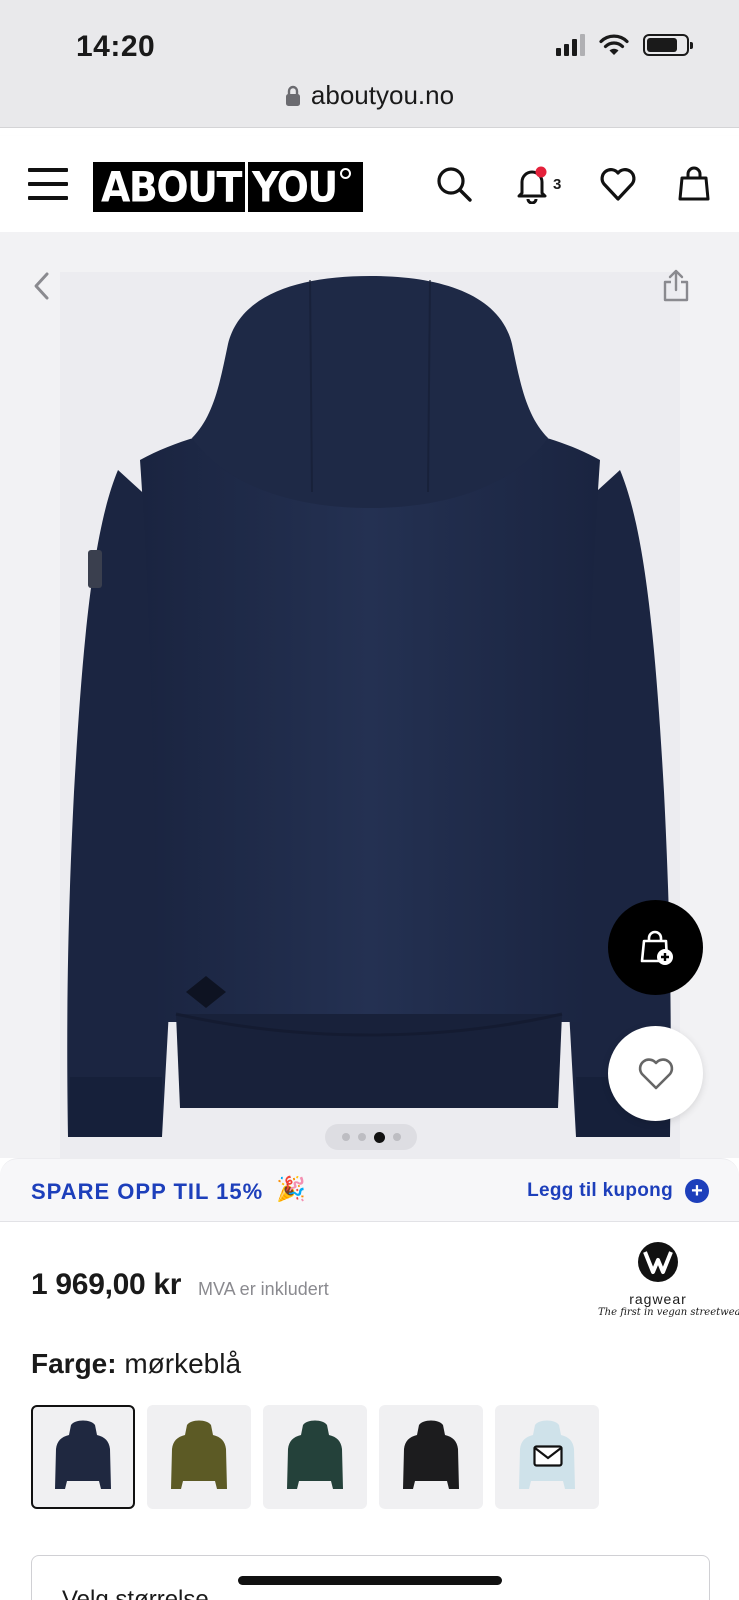 Image resolution: width=739 pixels, height=1600 pixels. Describe the element at coordinates (454, 184) in the screenshot. I see `search-icon` at that location.